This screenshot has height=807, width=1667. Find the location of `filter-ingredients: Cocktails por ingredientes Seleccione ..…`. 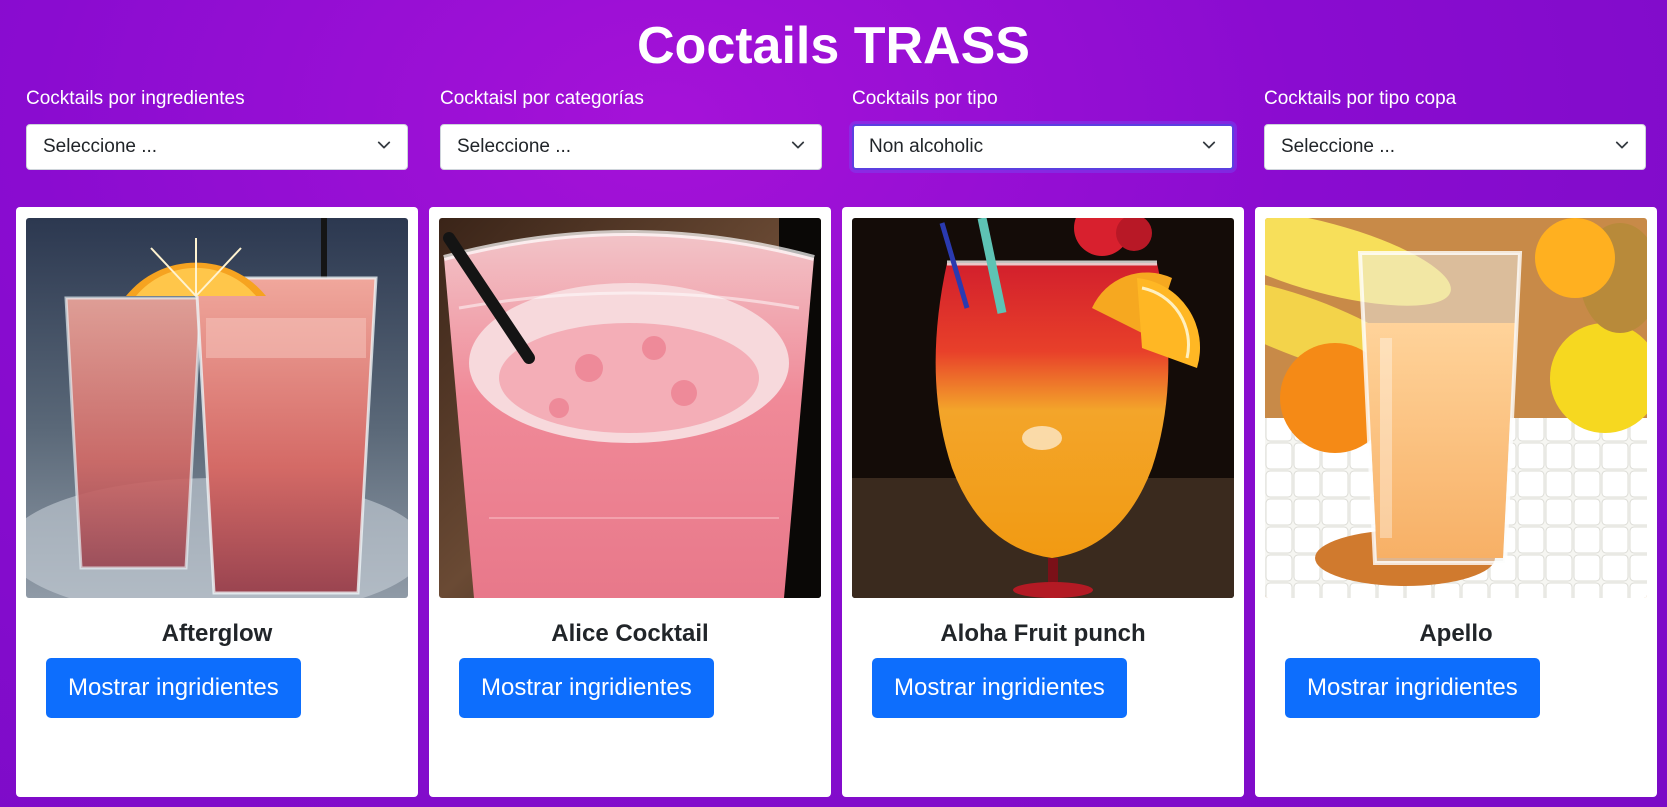

filter-ingredients: Cocktails por ingredientes Seleccione ..… is located at coordinates (217, 128).